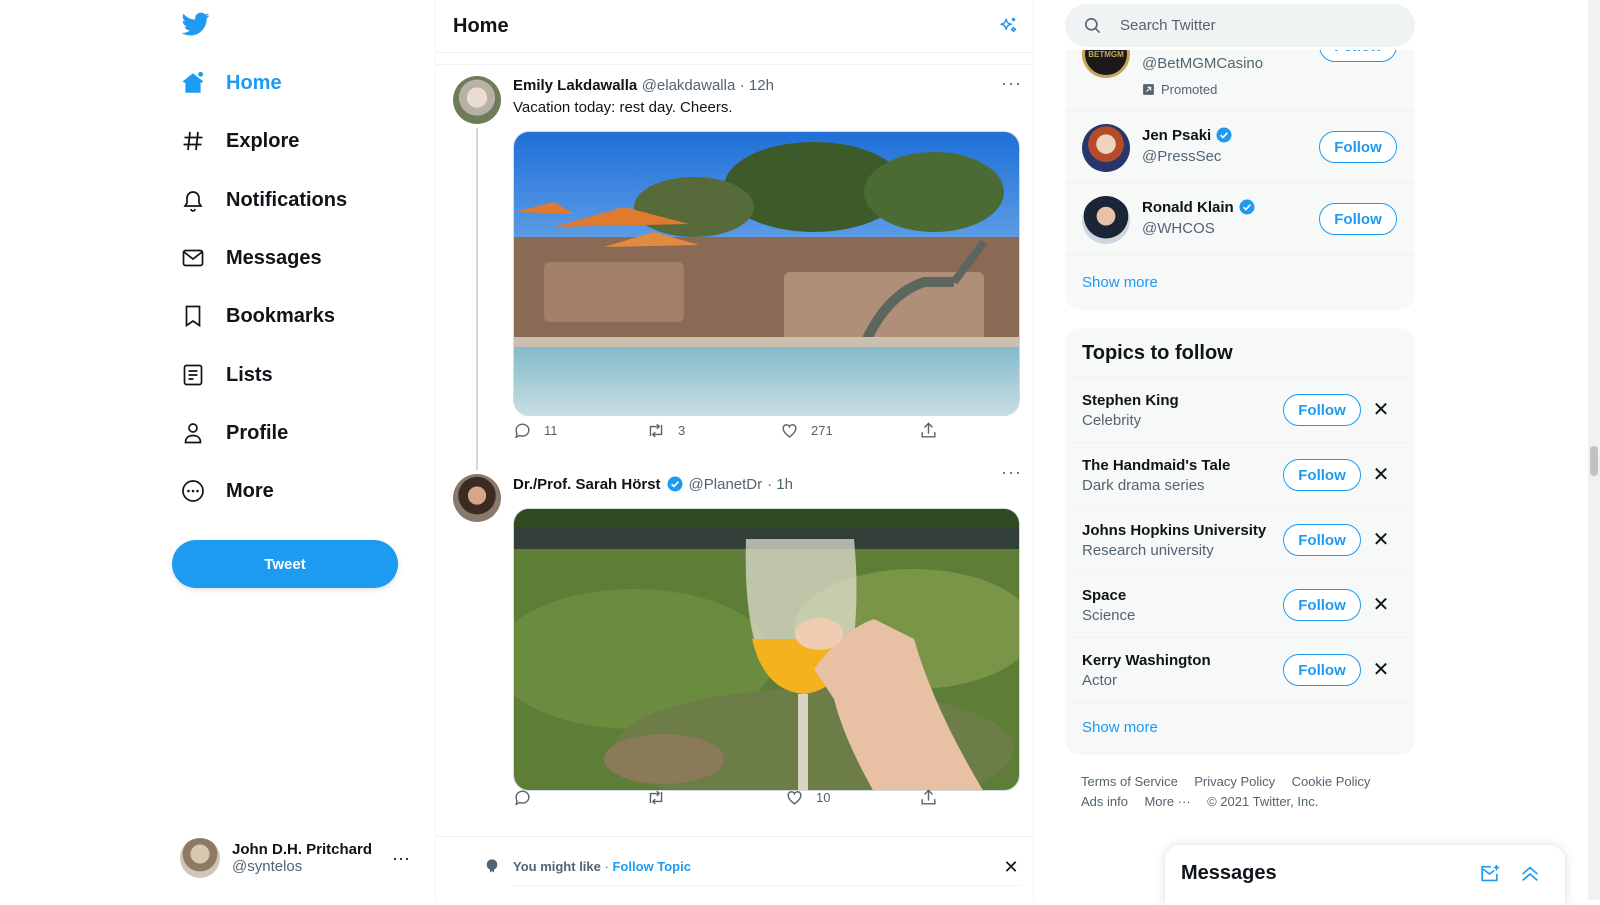  Describe the element at coordinates (757, 85) in the screenshot. I see `tweet-time: · 12h` at that location.